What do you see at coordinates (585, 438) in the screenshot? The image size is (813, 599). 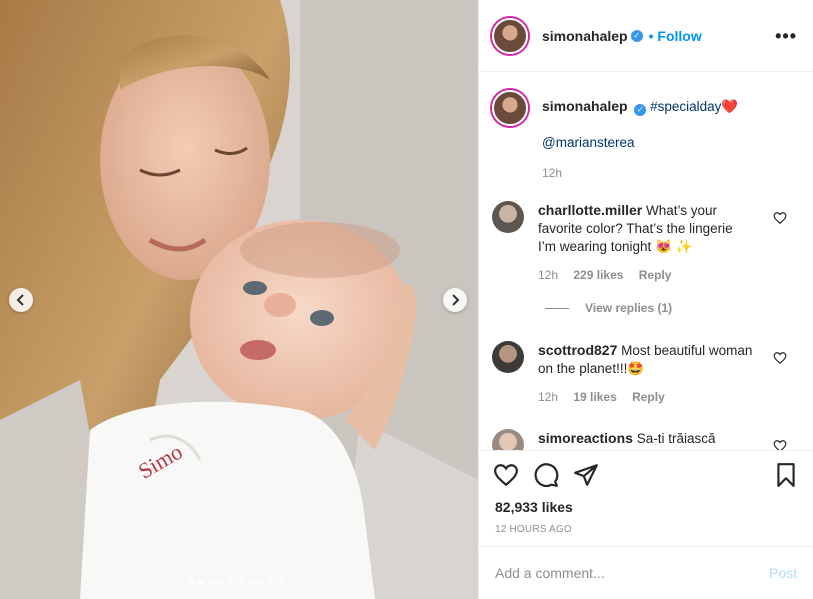 I see `commenter-username: simoreactions` at bounding box center [585, 438].